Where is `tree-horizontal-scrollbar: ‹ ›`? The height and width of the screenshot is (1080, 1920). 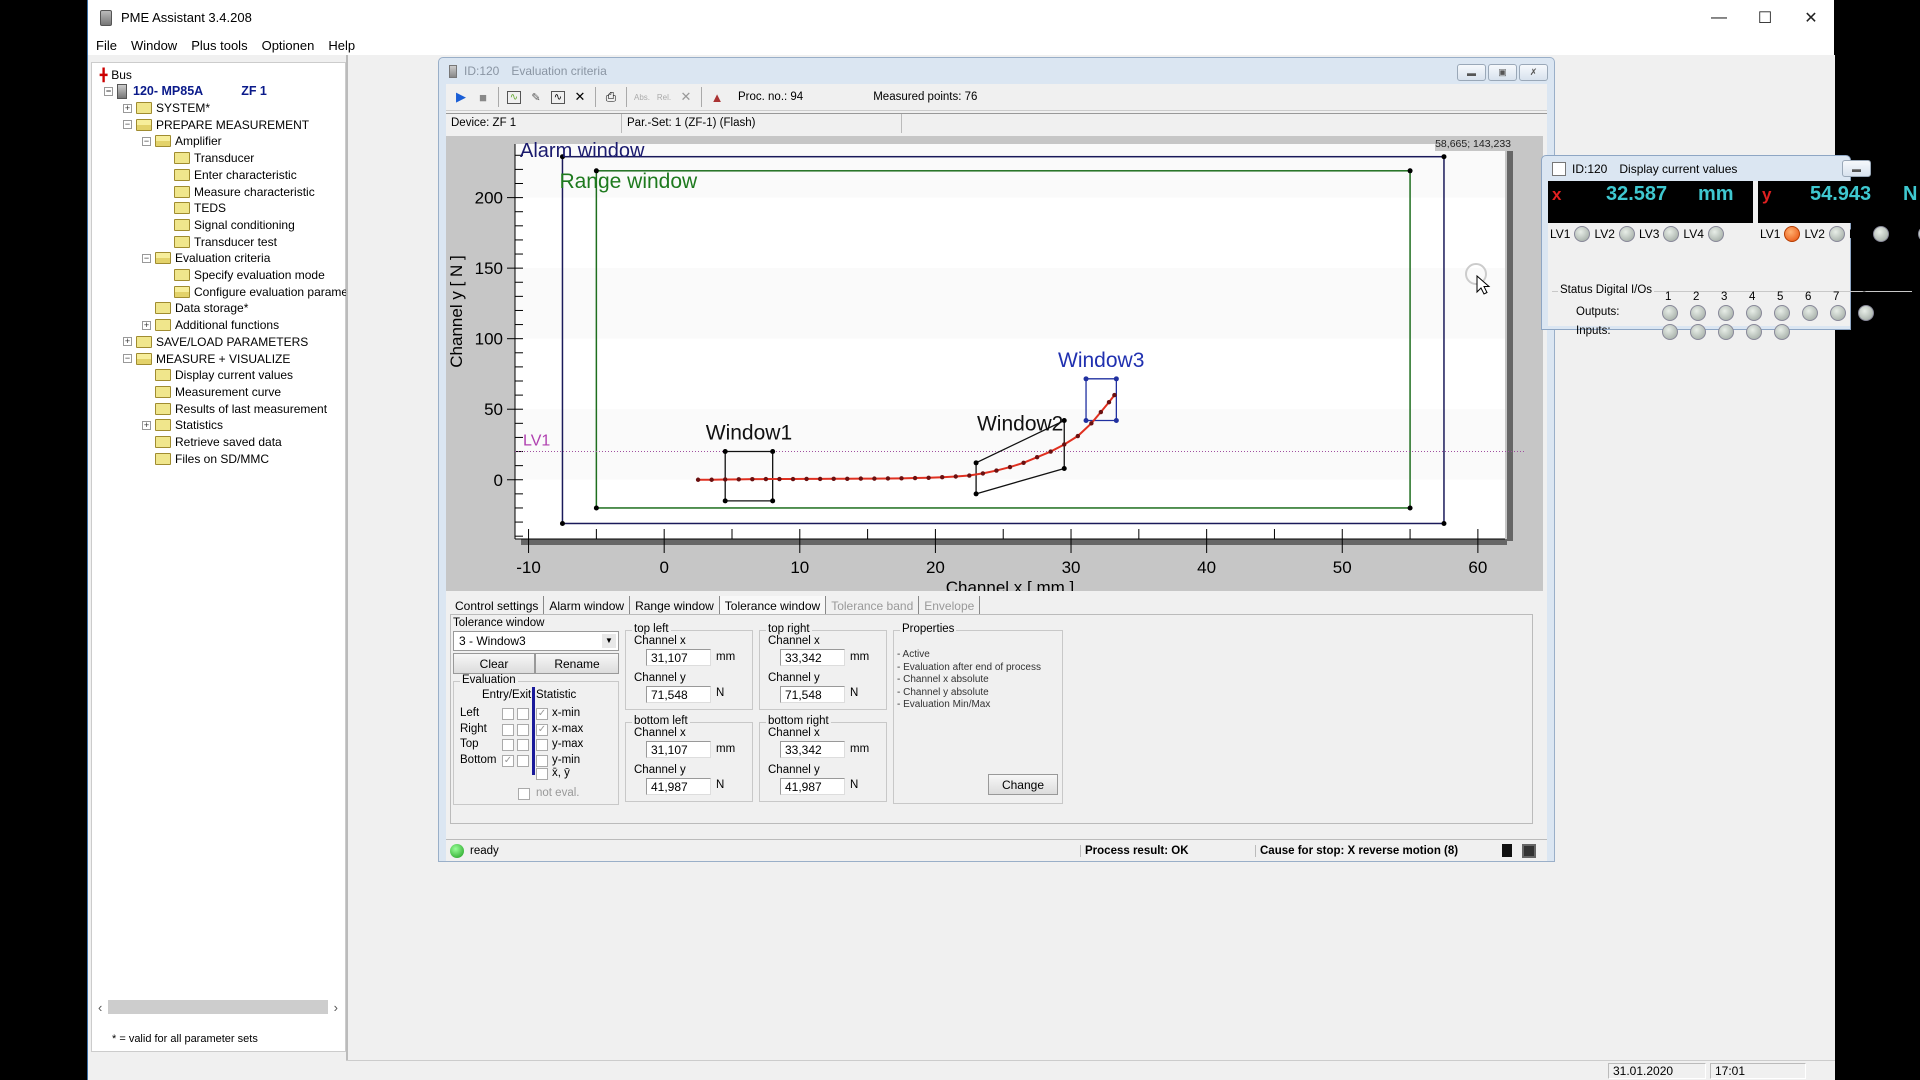 tree-horizontal-scrollbar: ‹ › is located at coordinates (218, 1007).